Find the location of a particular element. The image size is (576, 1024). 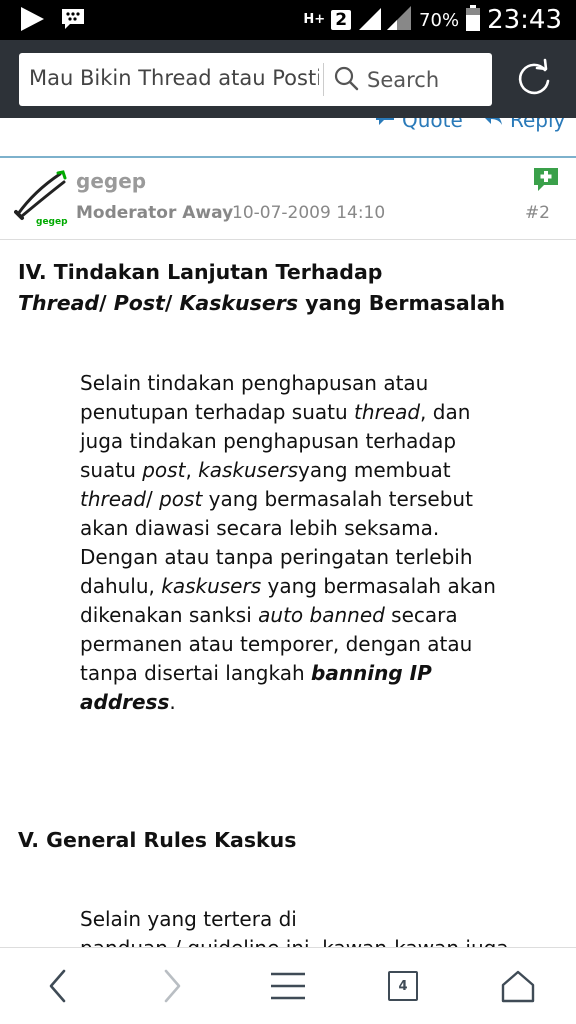

status-bar: H+ 2 70% 23:43 is located at coordinates (288, 20).